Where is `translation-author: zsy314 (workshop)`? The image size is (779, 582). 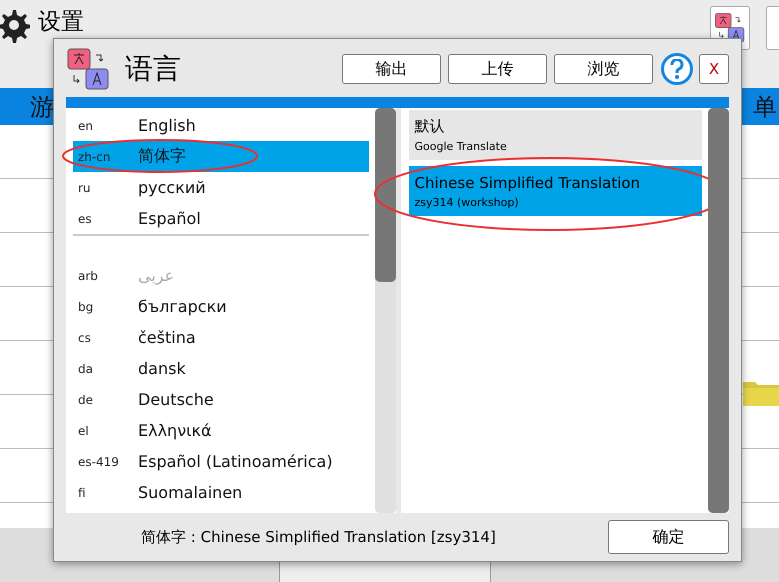 translation-author: zsy314 (workshop) is located at coordinates (467, 202).